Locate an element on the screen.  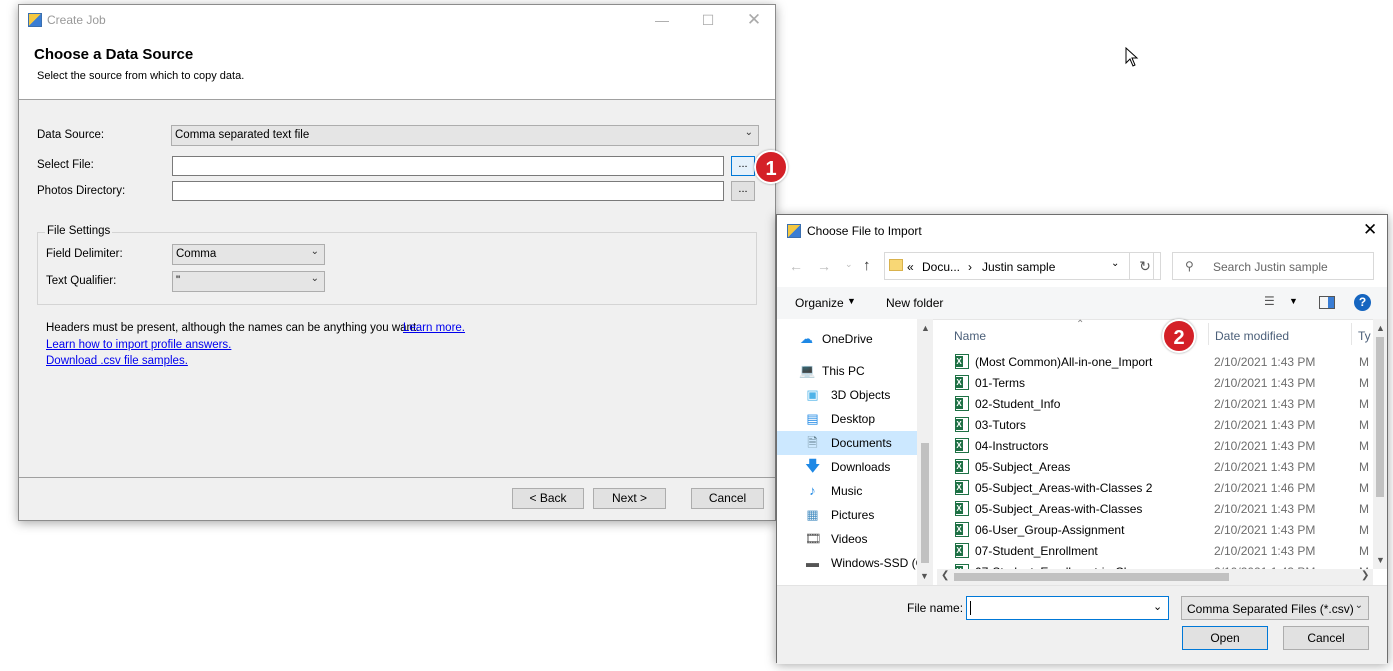
file-row: 04-Instructors 2/10/2021 1:43 PM M is located at coordinates (1155, 445).